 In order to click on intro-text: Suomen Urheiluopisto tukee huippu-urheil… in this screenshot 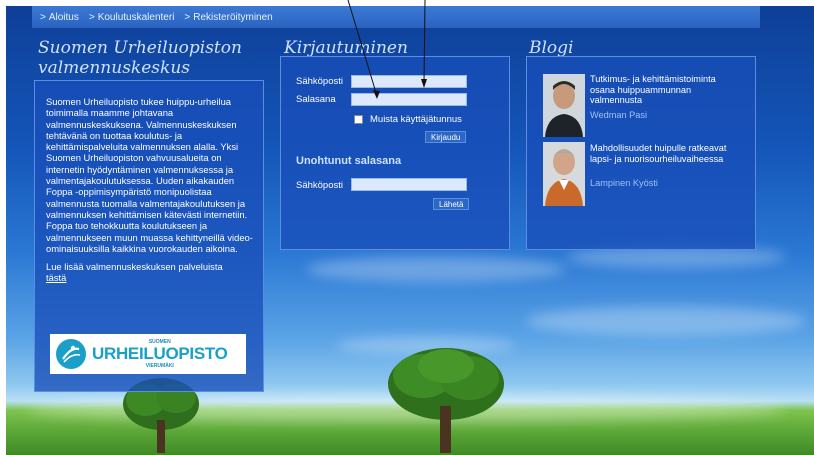, I will do `click(152, 190)`.